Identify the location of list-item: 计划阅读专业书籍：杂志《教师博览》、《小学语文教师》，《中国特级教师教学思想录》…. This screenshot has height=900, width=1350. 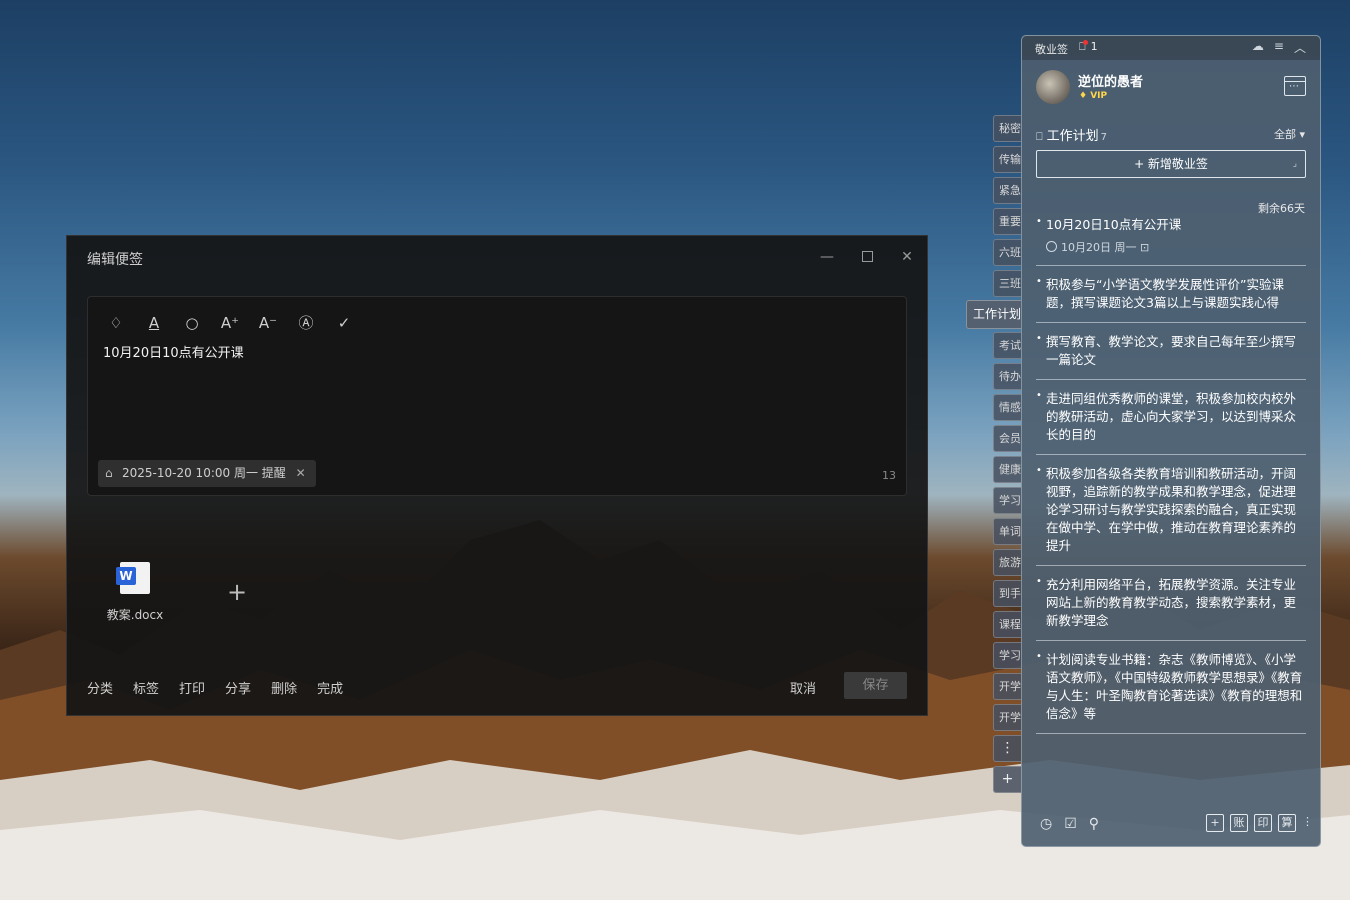
(1171, 692).